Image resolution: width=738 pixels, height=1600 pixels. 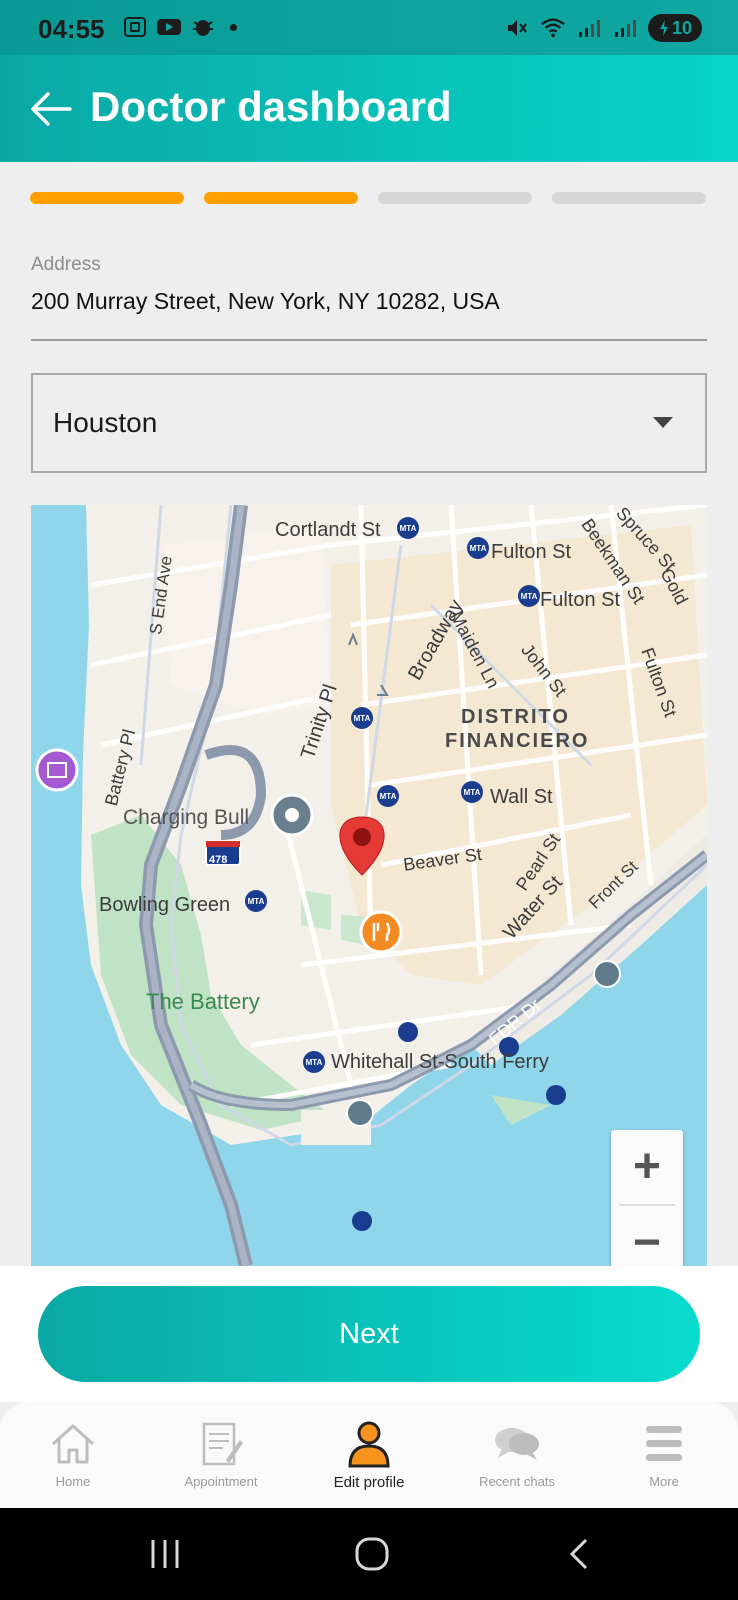 I want to click on nav-label-recent-chats: Recent chats, so click(x=517, y=1481).